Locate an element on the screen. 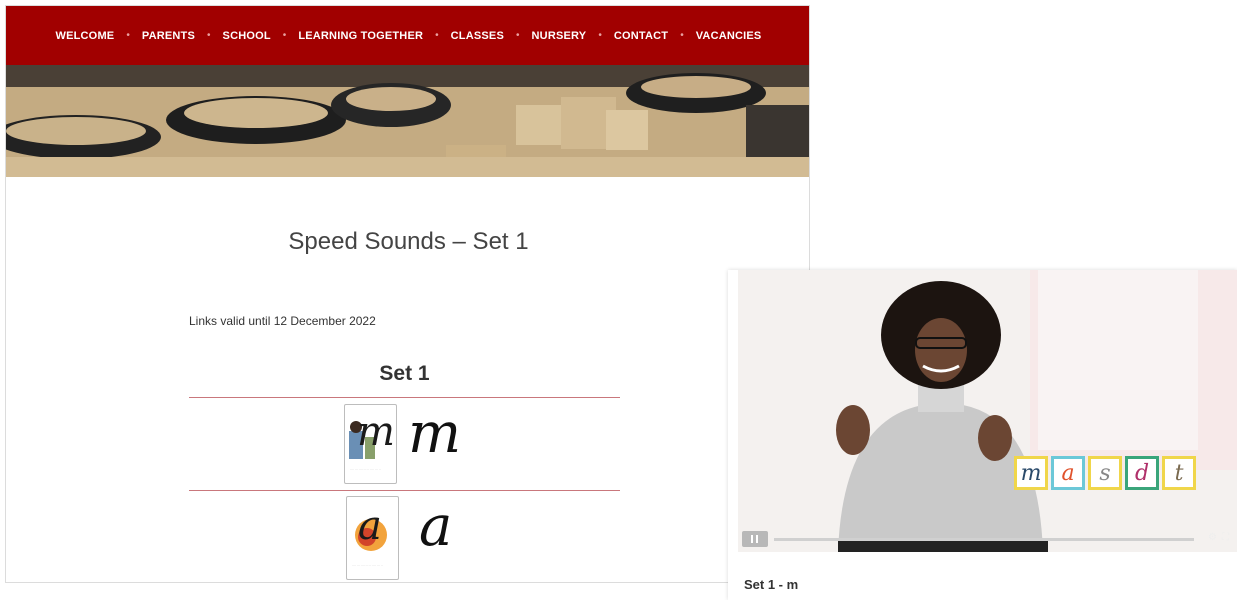 Image resolution: width=1237 pixels, height=600 pixels. nav-school: SCHOOL is located at coordinates (247, 36).